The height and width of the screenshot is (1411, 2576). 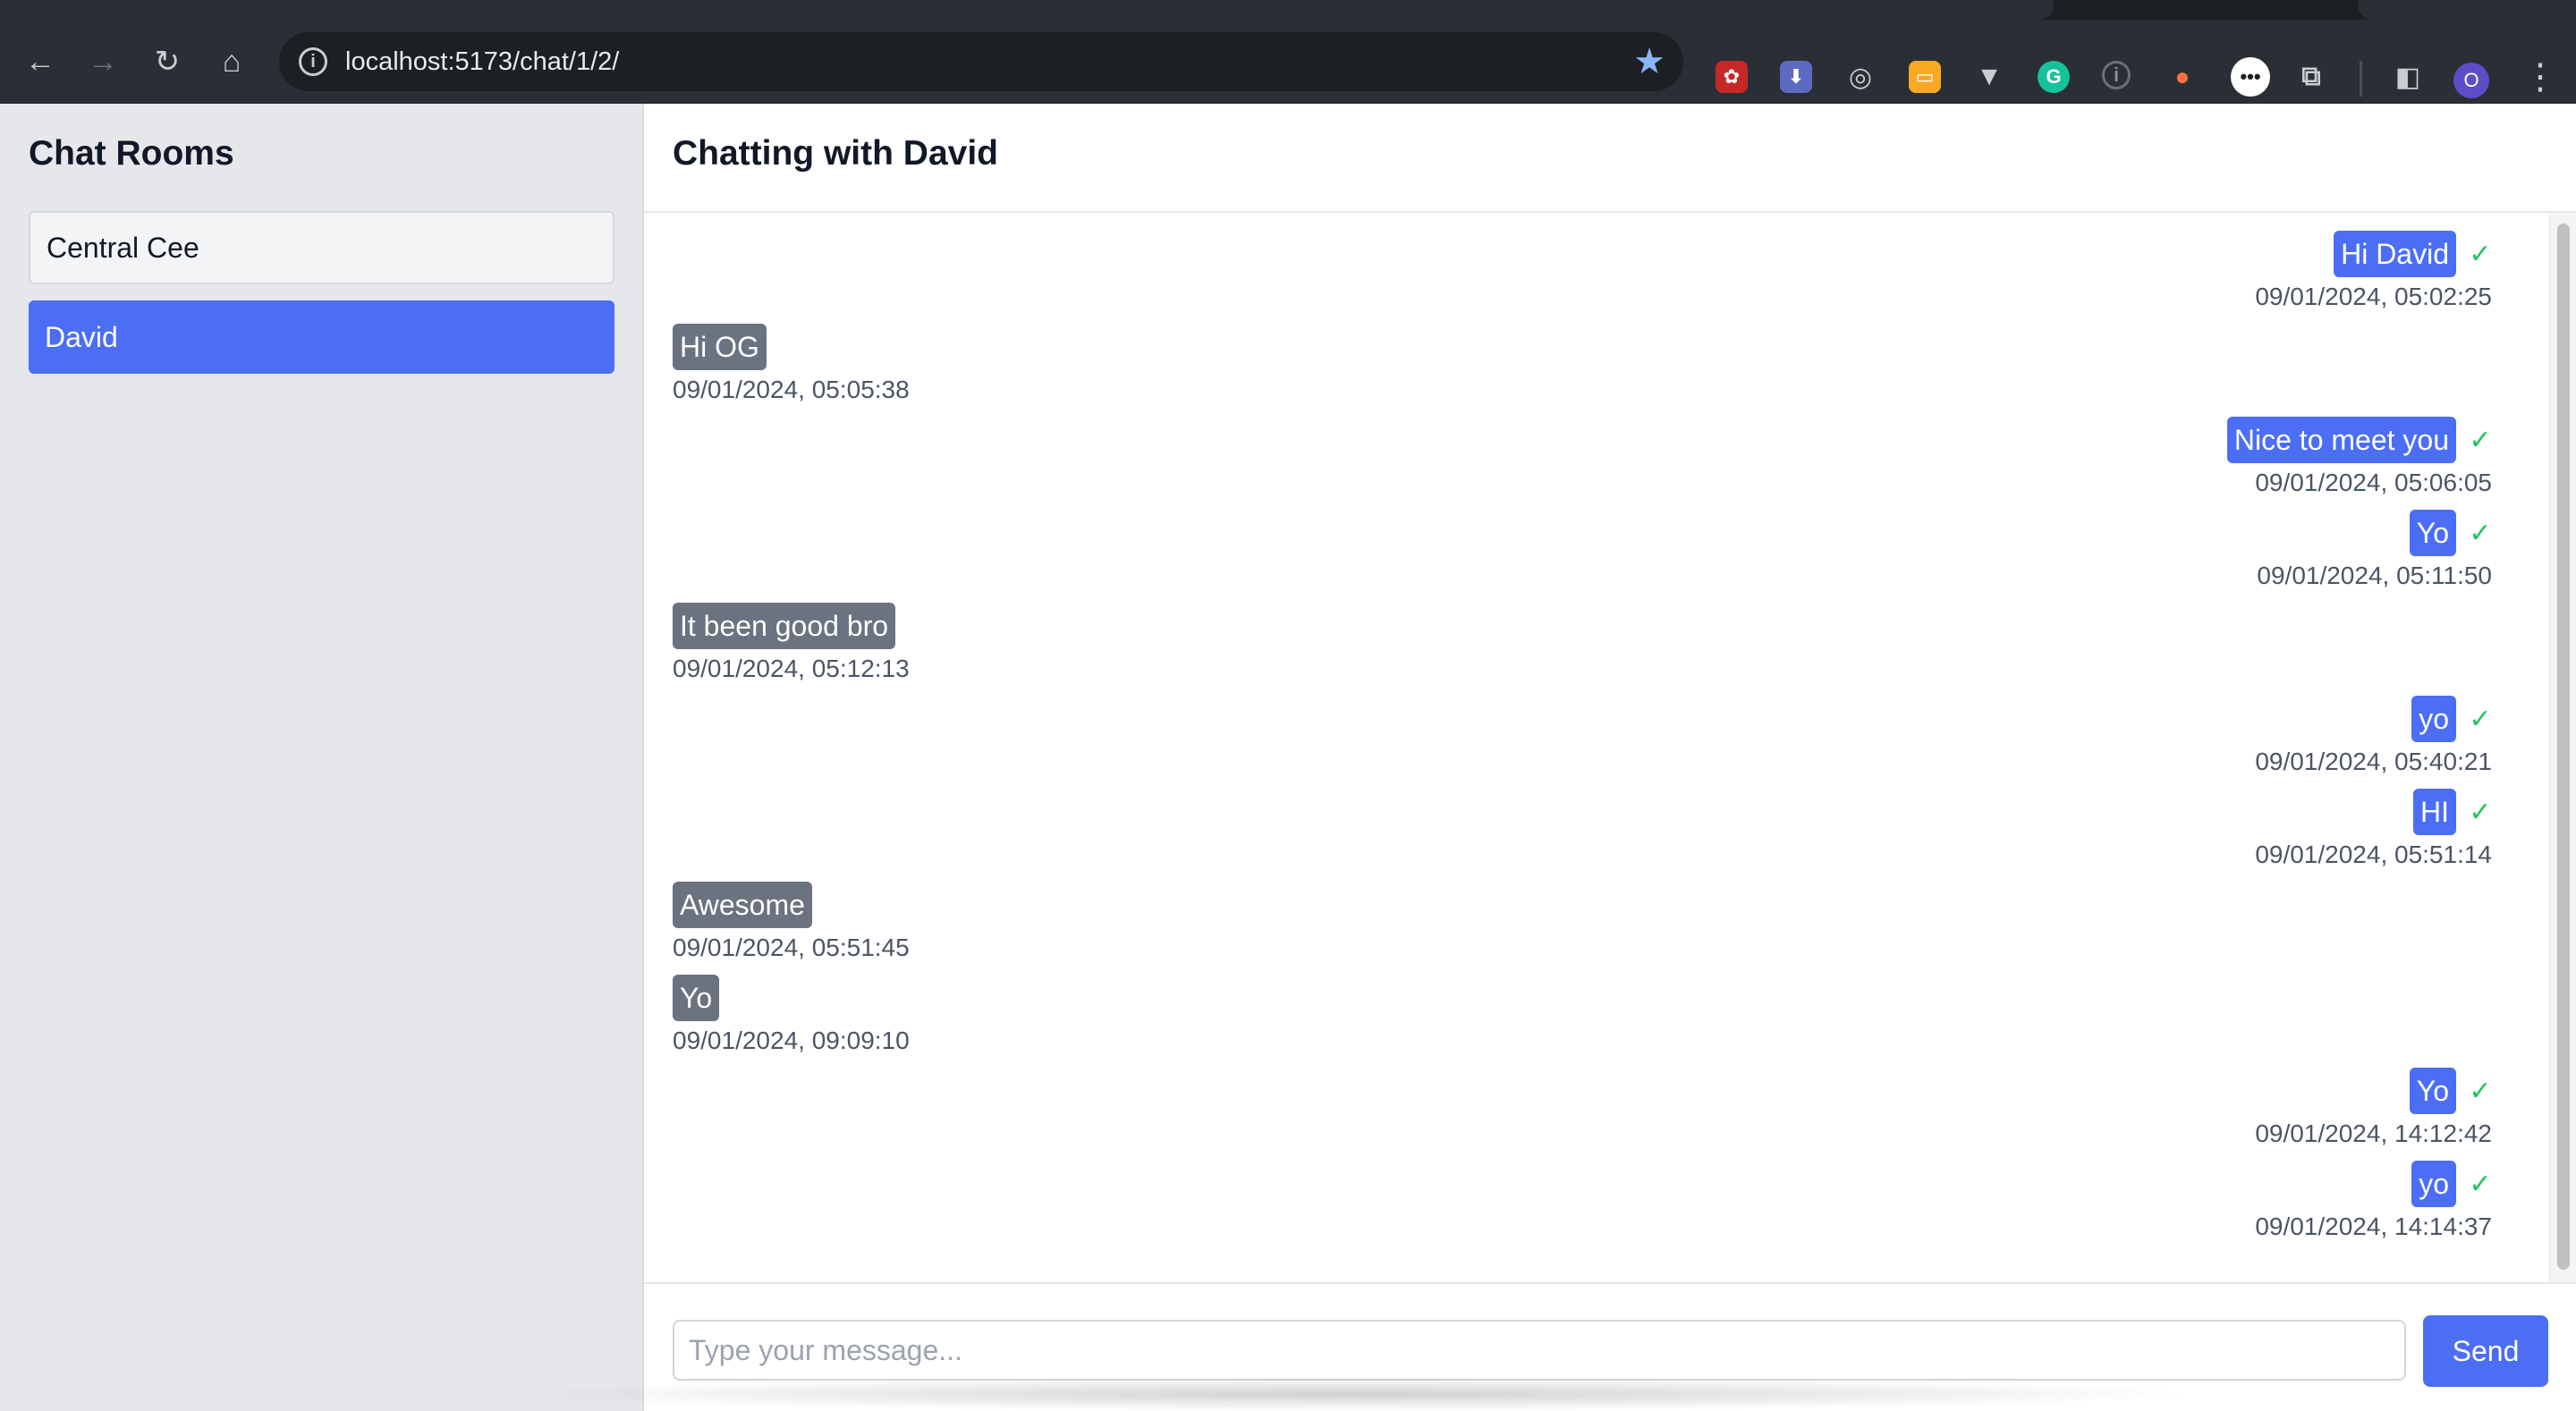 What do you see at coordinates (2373, 1108) in the screenshot?
I see `message-outgoing: Yo ✓ 09/01/2024, 14:12:42` at bounding box center [2373, 1108].